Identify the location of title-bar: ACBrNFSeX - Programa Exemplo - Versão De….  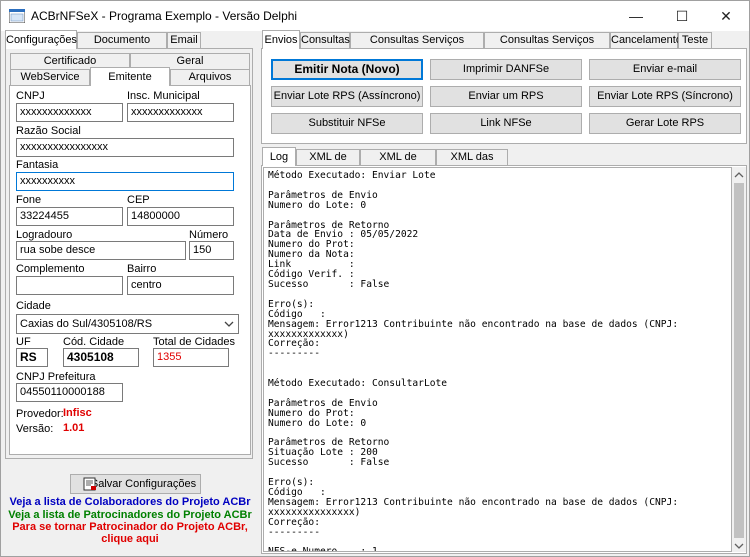
(375, 16).